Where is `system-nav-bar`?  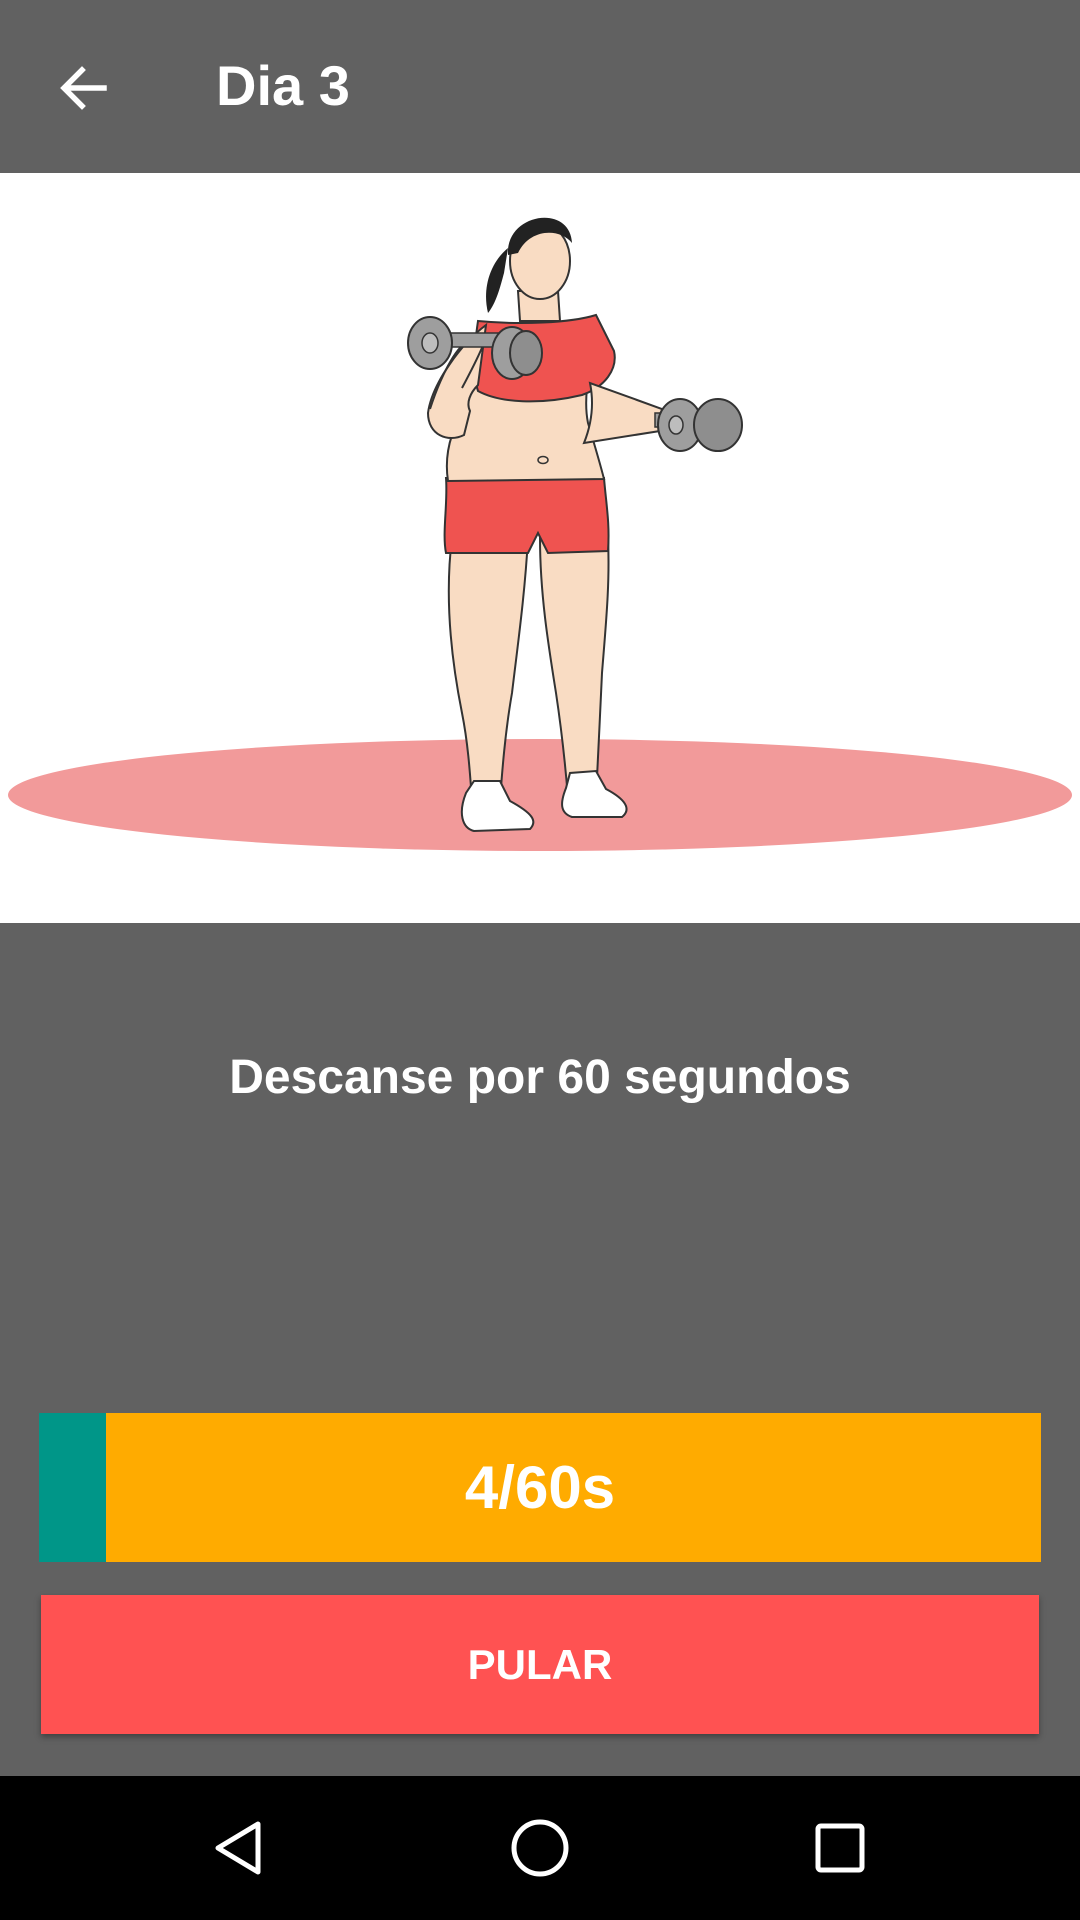
system-nav-bar is located at coordinates (540, 1848).